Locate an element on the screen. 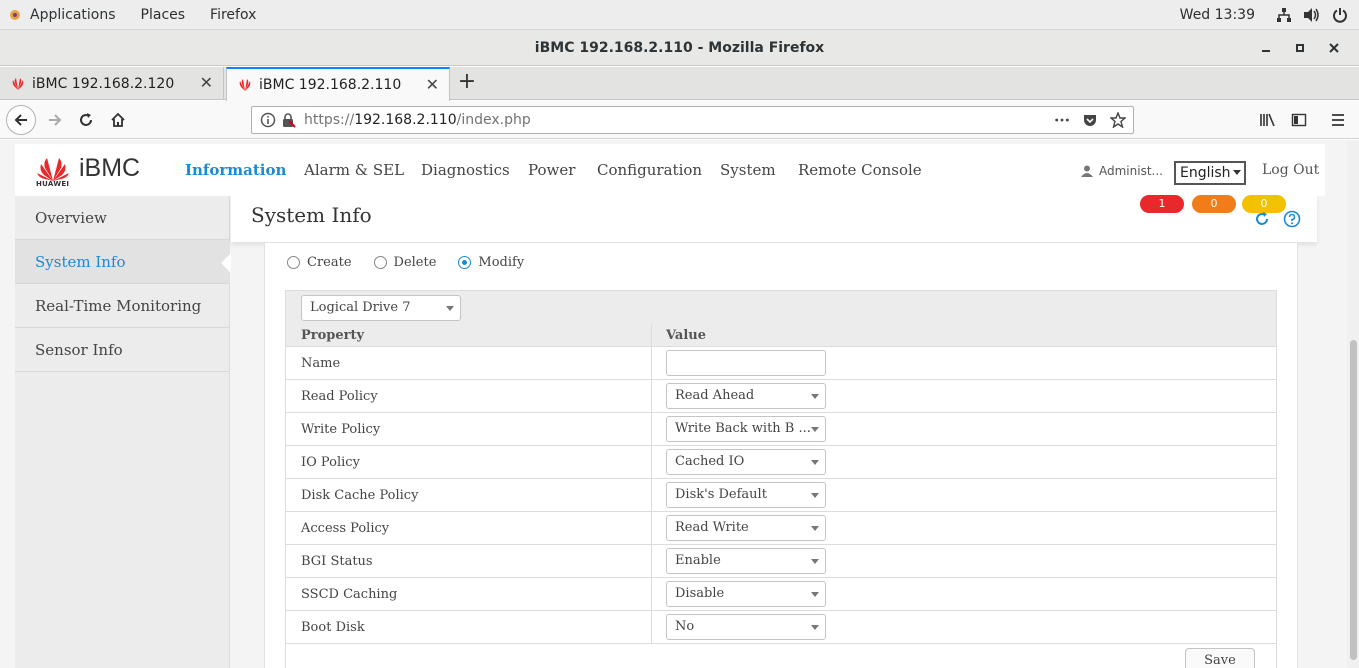 Image resolution: width=1359 pixels, height=668 pixels. header-property: Property is located at coordinates (333, 335).